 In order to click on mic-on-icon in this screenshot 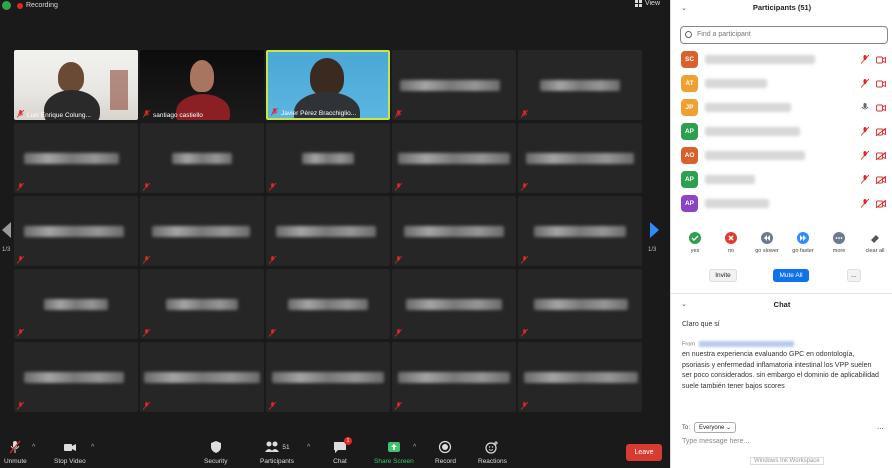, I will do `click(865, 107)`.